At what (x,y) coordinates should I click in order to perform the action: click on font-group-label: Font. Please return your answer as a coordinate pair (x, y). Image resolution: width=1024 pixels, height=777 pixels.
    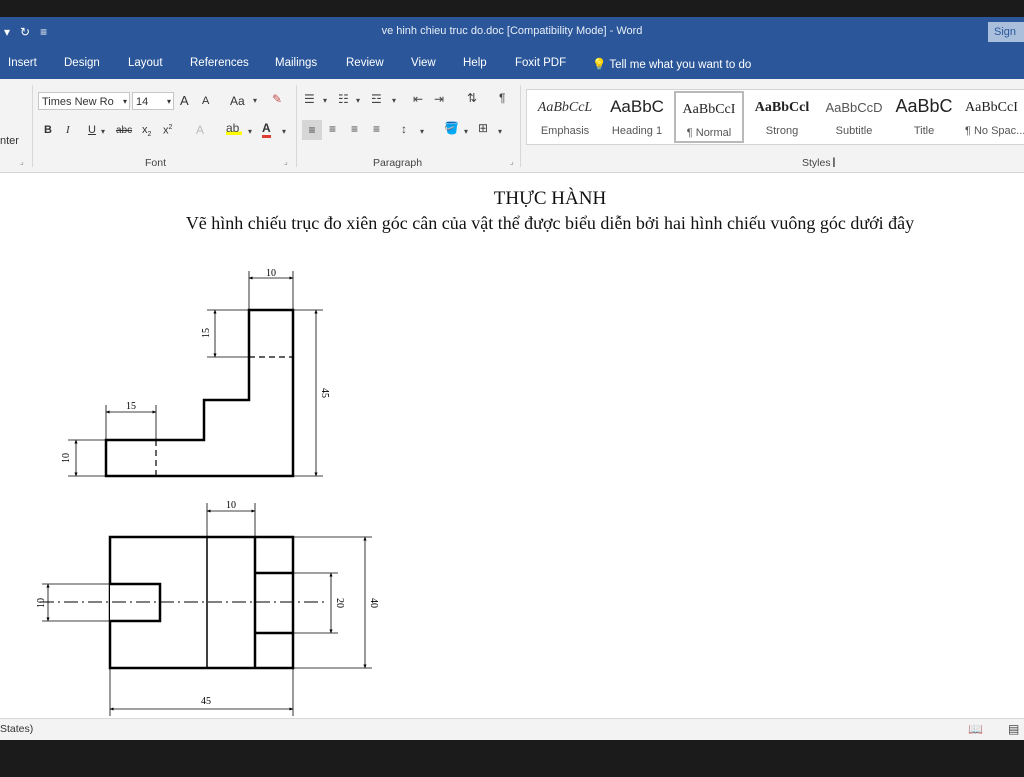
    Looking at the image, I should click on (156, 163).